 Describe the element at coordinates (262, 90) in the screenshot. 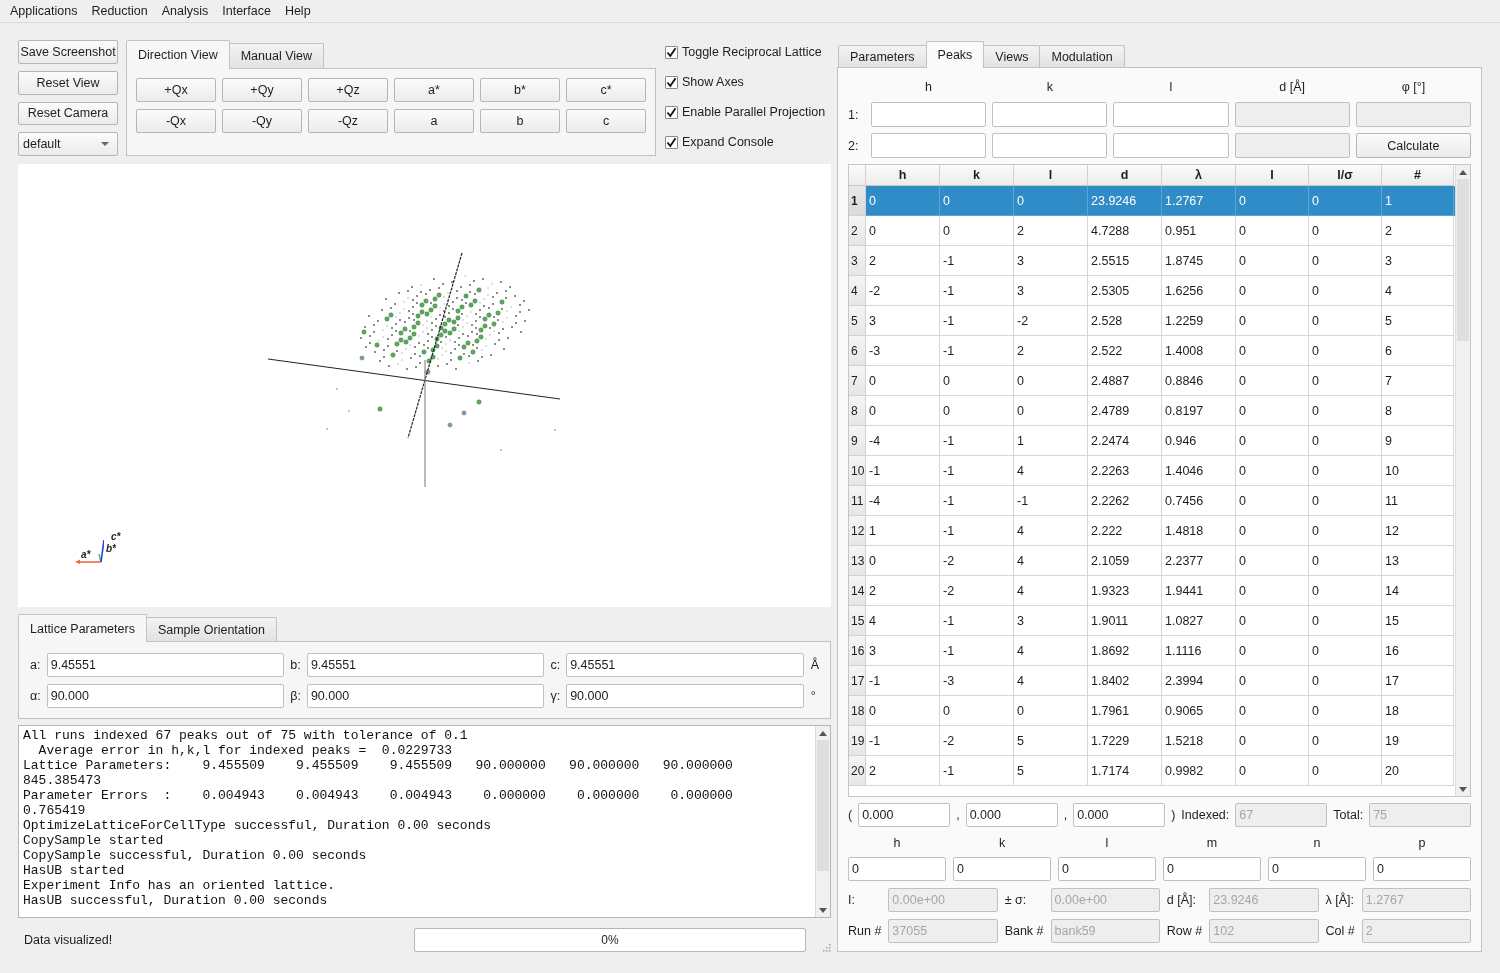

I see `direction-button: +Qy` at that location.